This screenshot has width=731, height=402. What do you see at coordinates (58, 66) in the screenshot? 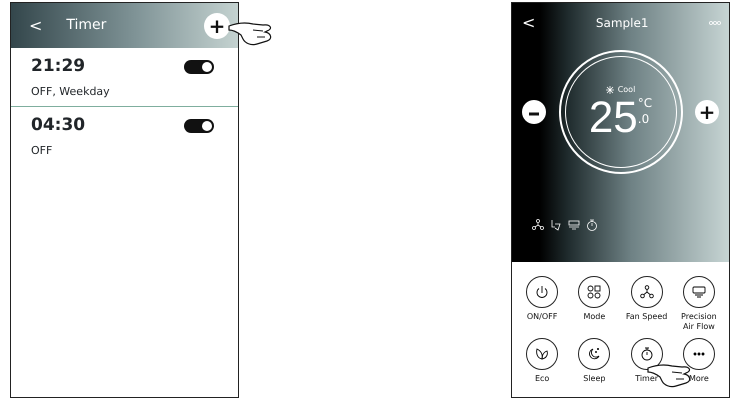
I see `timer-time: 21:29` at bounding box center [58, 66].